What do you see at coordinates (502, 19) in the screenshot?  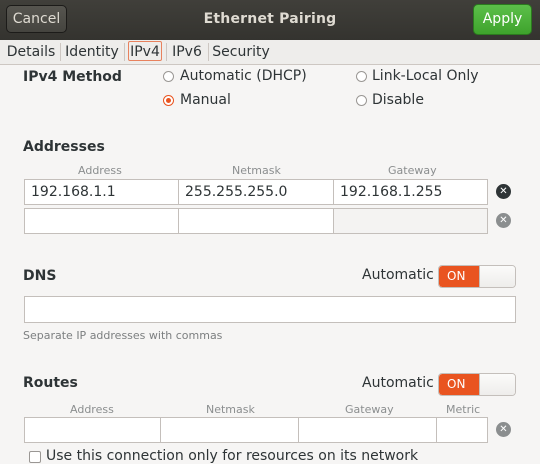 I see `apply-button: Apply` at bounding box center [502, 19].